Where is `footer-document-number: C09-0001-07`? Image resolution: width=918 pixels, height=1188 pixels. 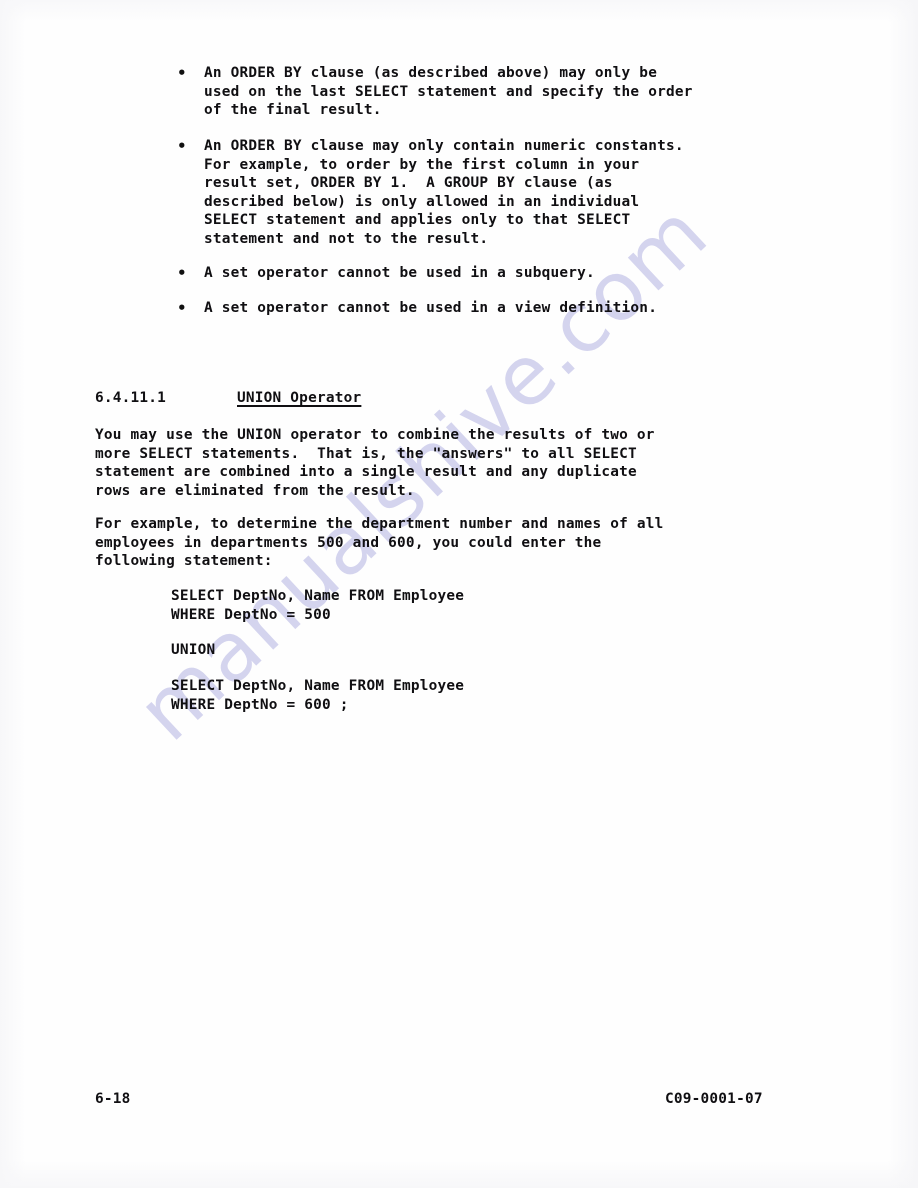
footer-document-number: C09-0001-07 is located at coordinates (714, 1099).